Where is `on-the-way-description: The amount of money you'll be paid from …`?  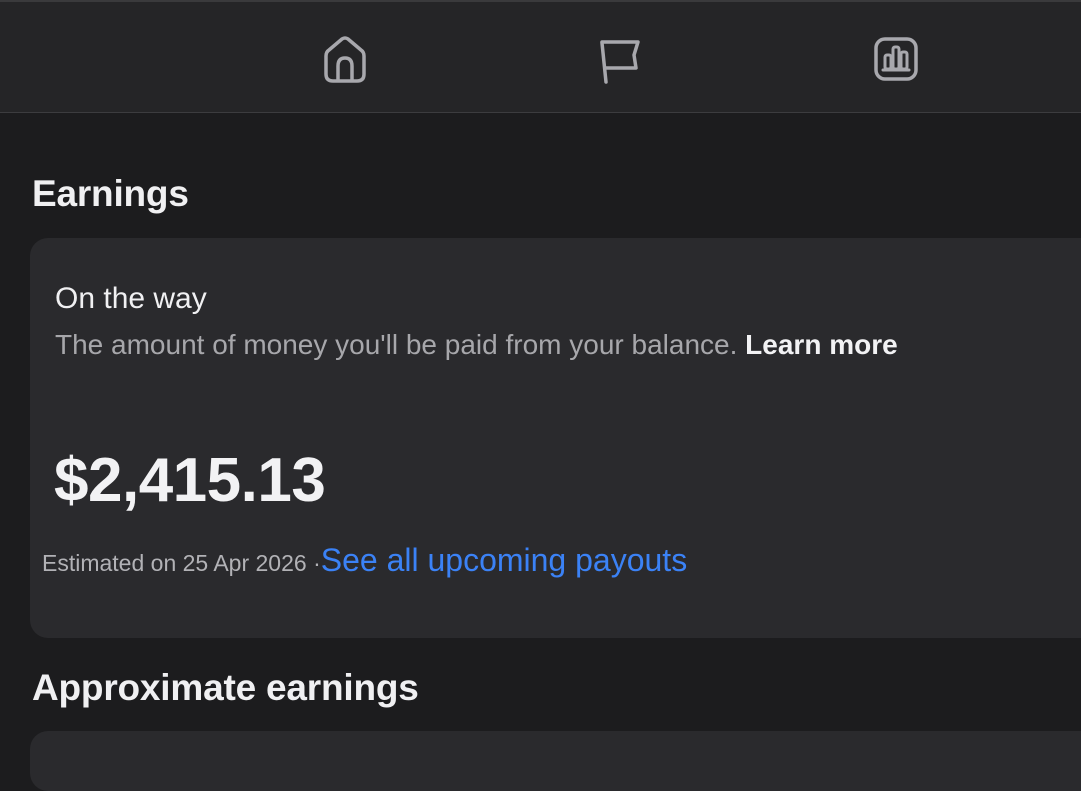
on-the-way-description: The amount of money you'll be paid from … is located at coordinates (396, 344).